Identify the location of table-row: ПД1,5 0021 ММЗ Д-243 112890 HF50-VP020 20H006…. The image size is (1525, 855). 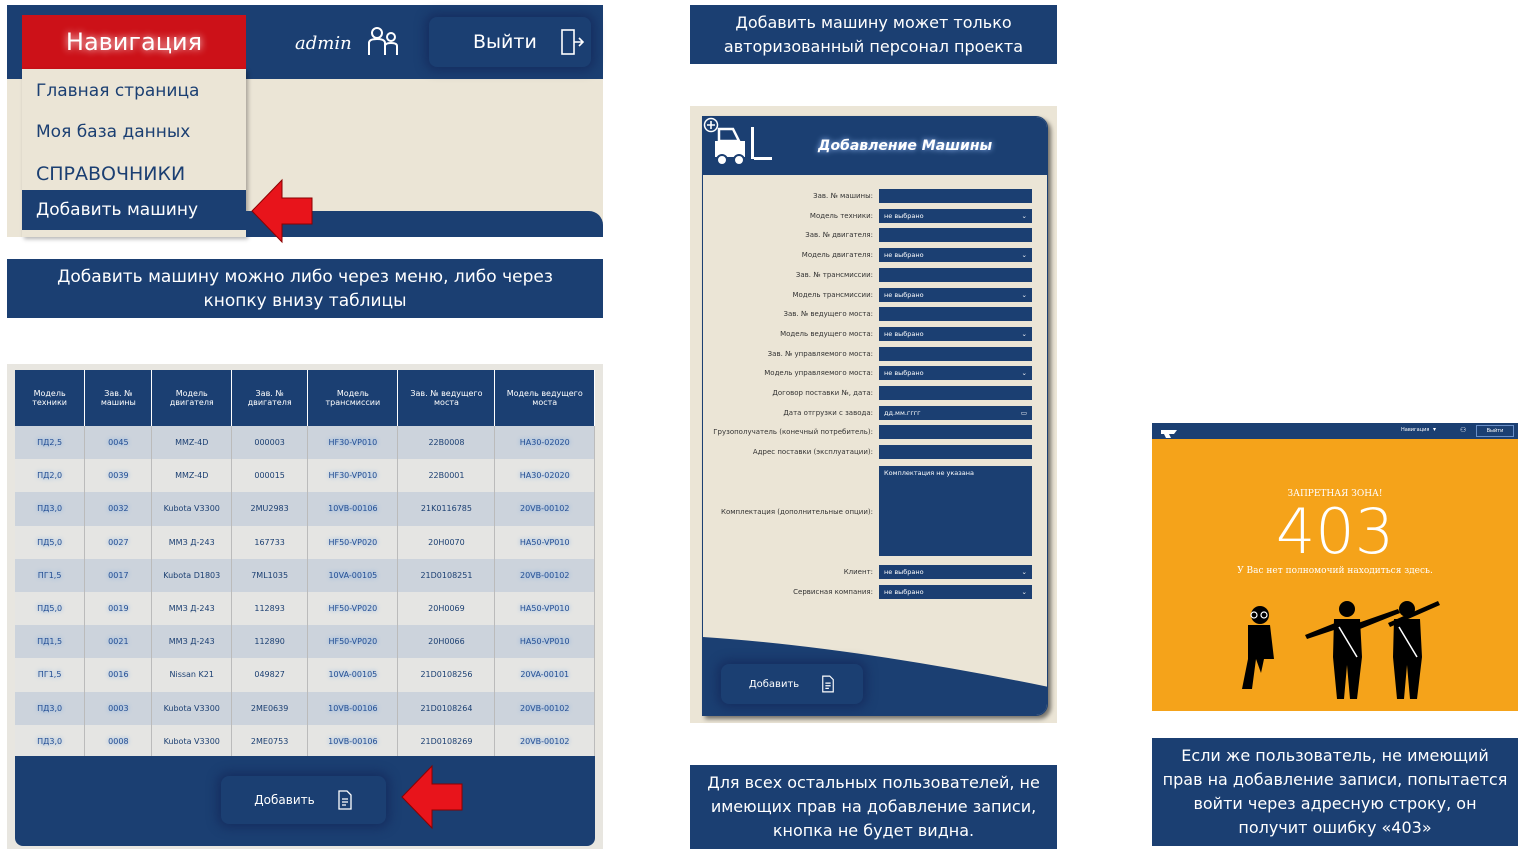
(305, 642).